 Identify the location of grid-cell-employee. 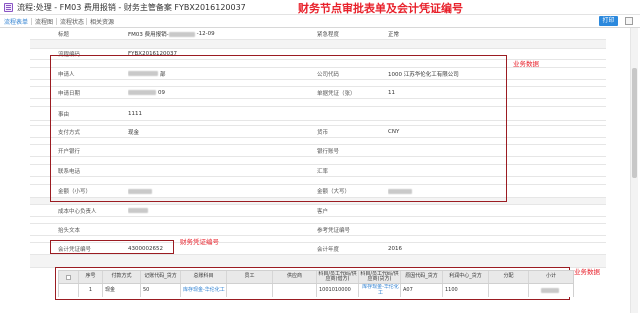
(250, 290).